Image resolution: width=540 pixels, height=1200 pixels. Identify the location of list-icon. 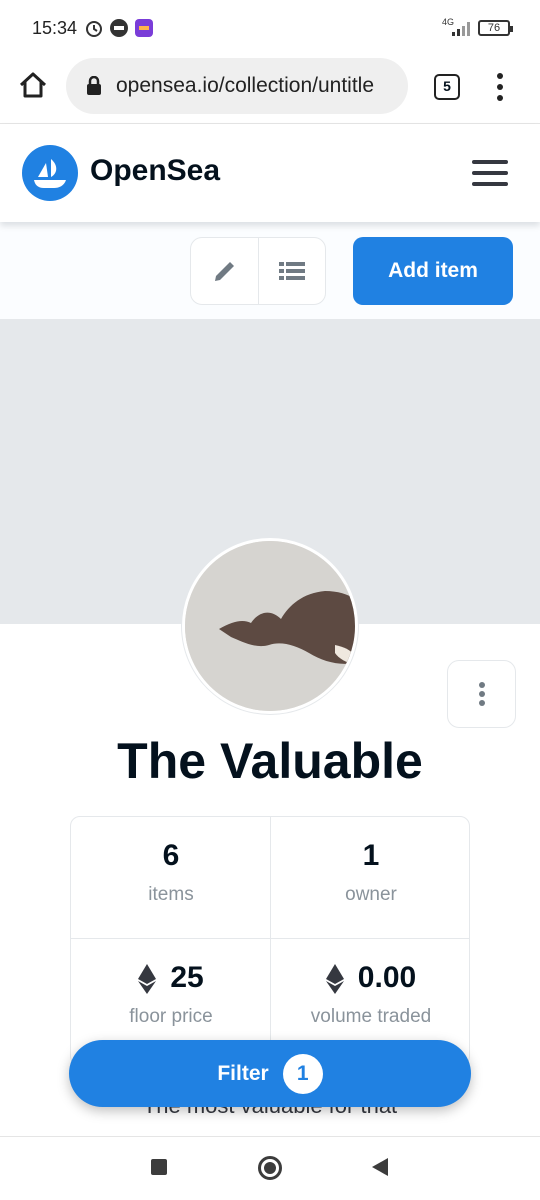
(292, 271).